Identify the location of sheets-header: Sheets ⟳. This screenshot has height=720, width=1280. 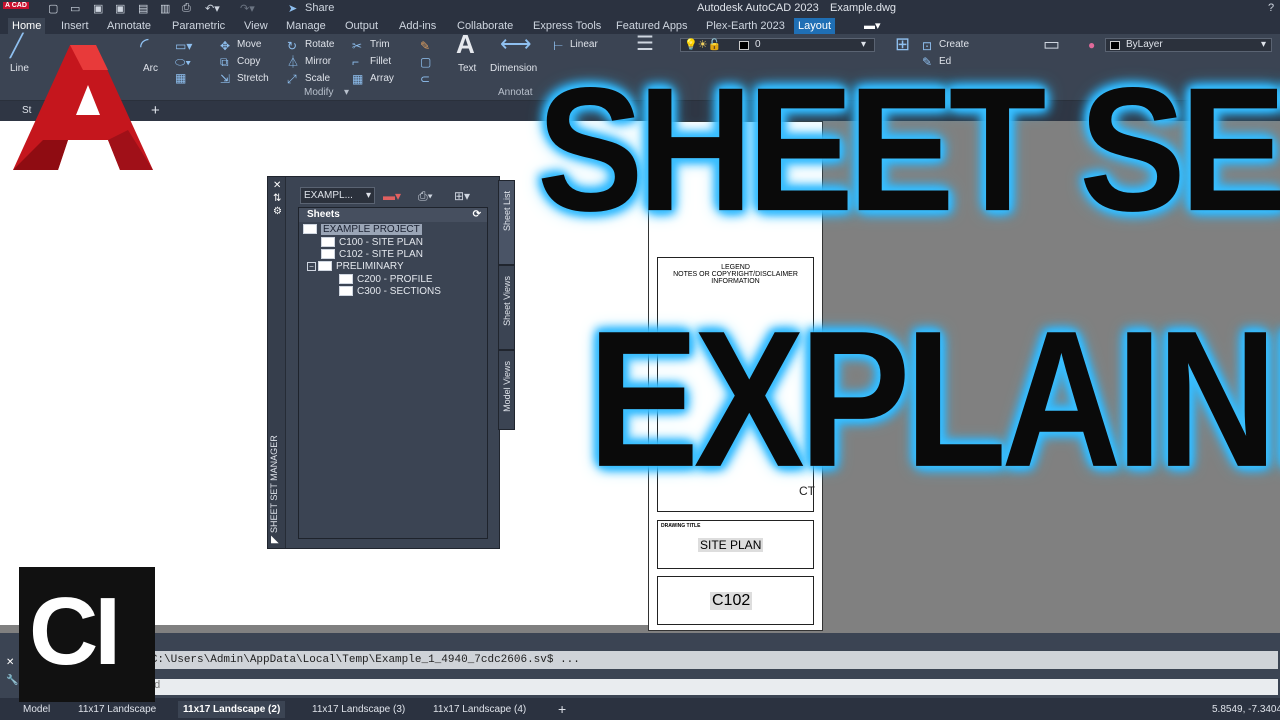
(393, 215).